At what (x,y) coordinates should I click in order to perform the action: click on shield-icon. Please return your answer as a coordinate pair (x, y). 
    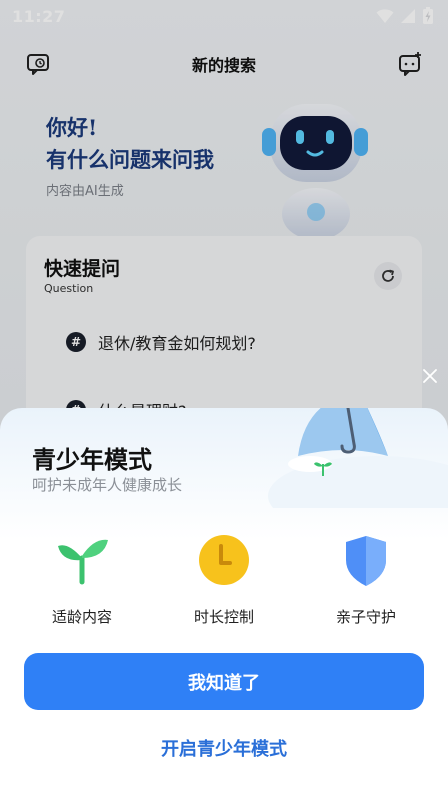
    Looking at the image, I should click on (366, 560).